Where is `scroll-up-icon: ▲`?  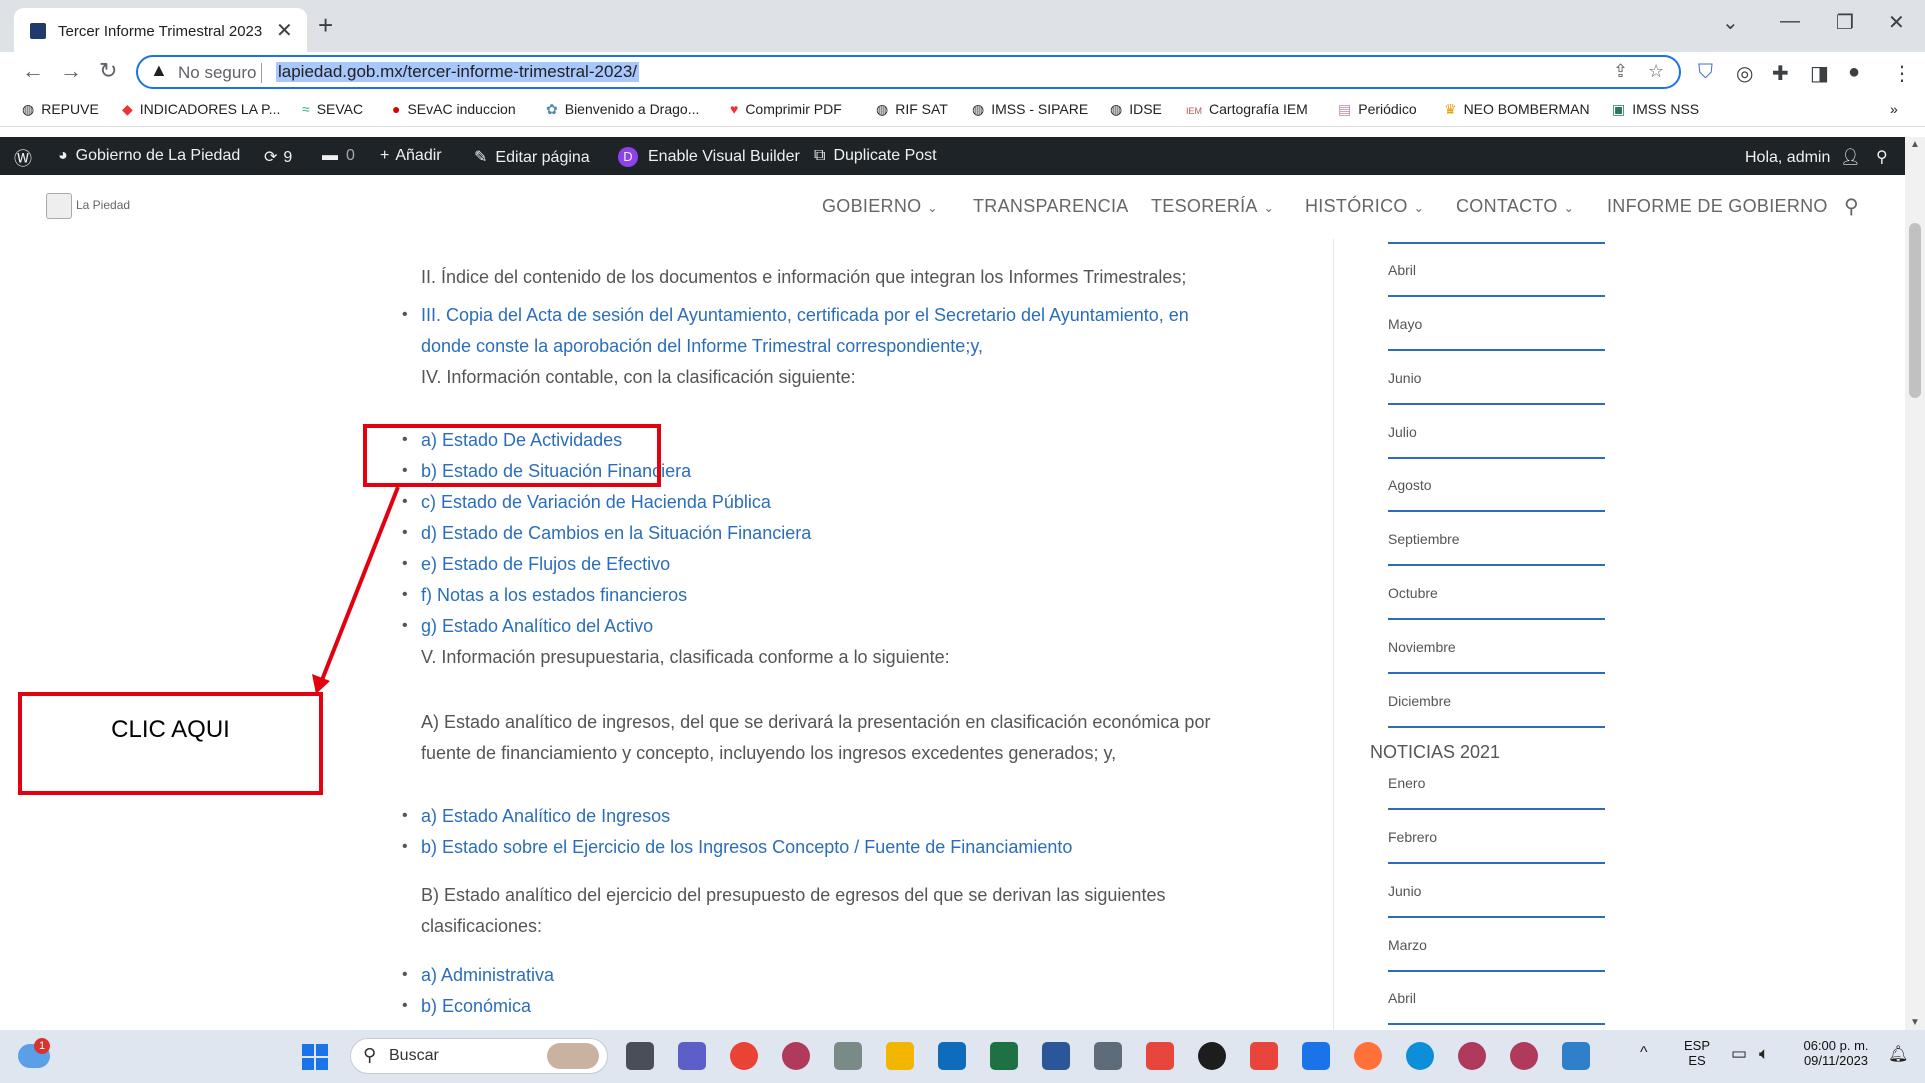 scroll-up-icon: ▲ is located at coordinates (1915, 144).